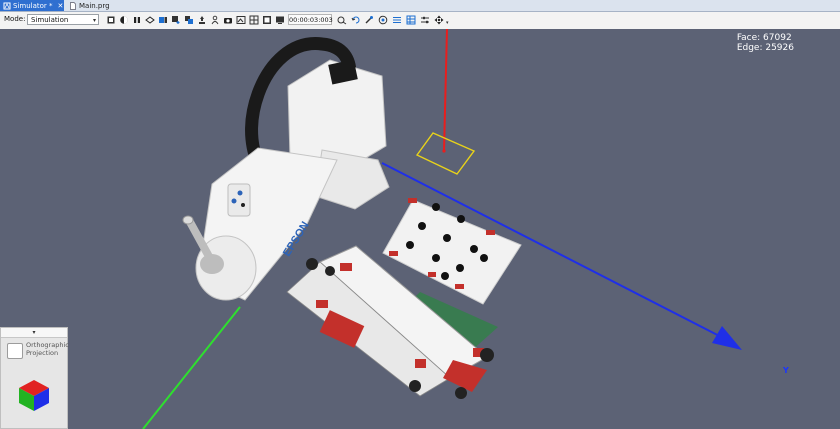  I want to click on x-axis-arrowhead, so click(727, 338).